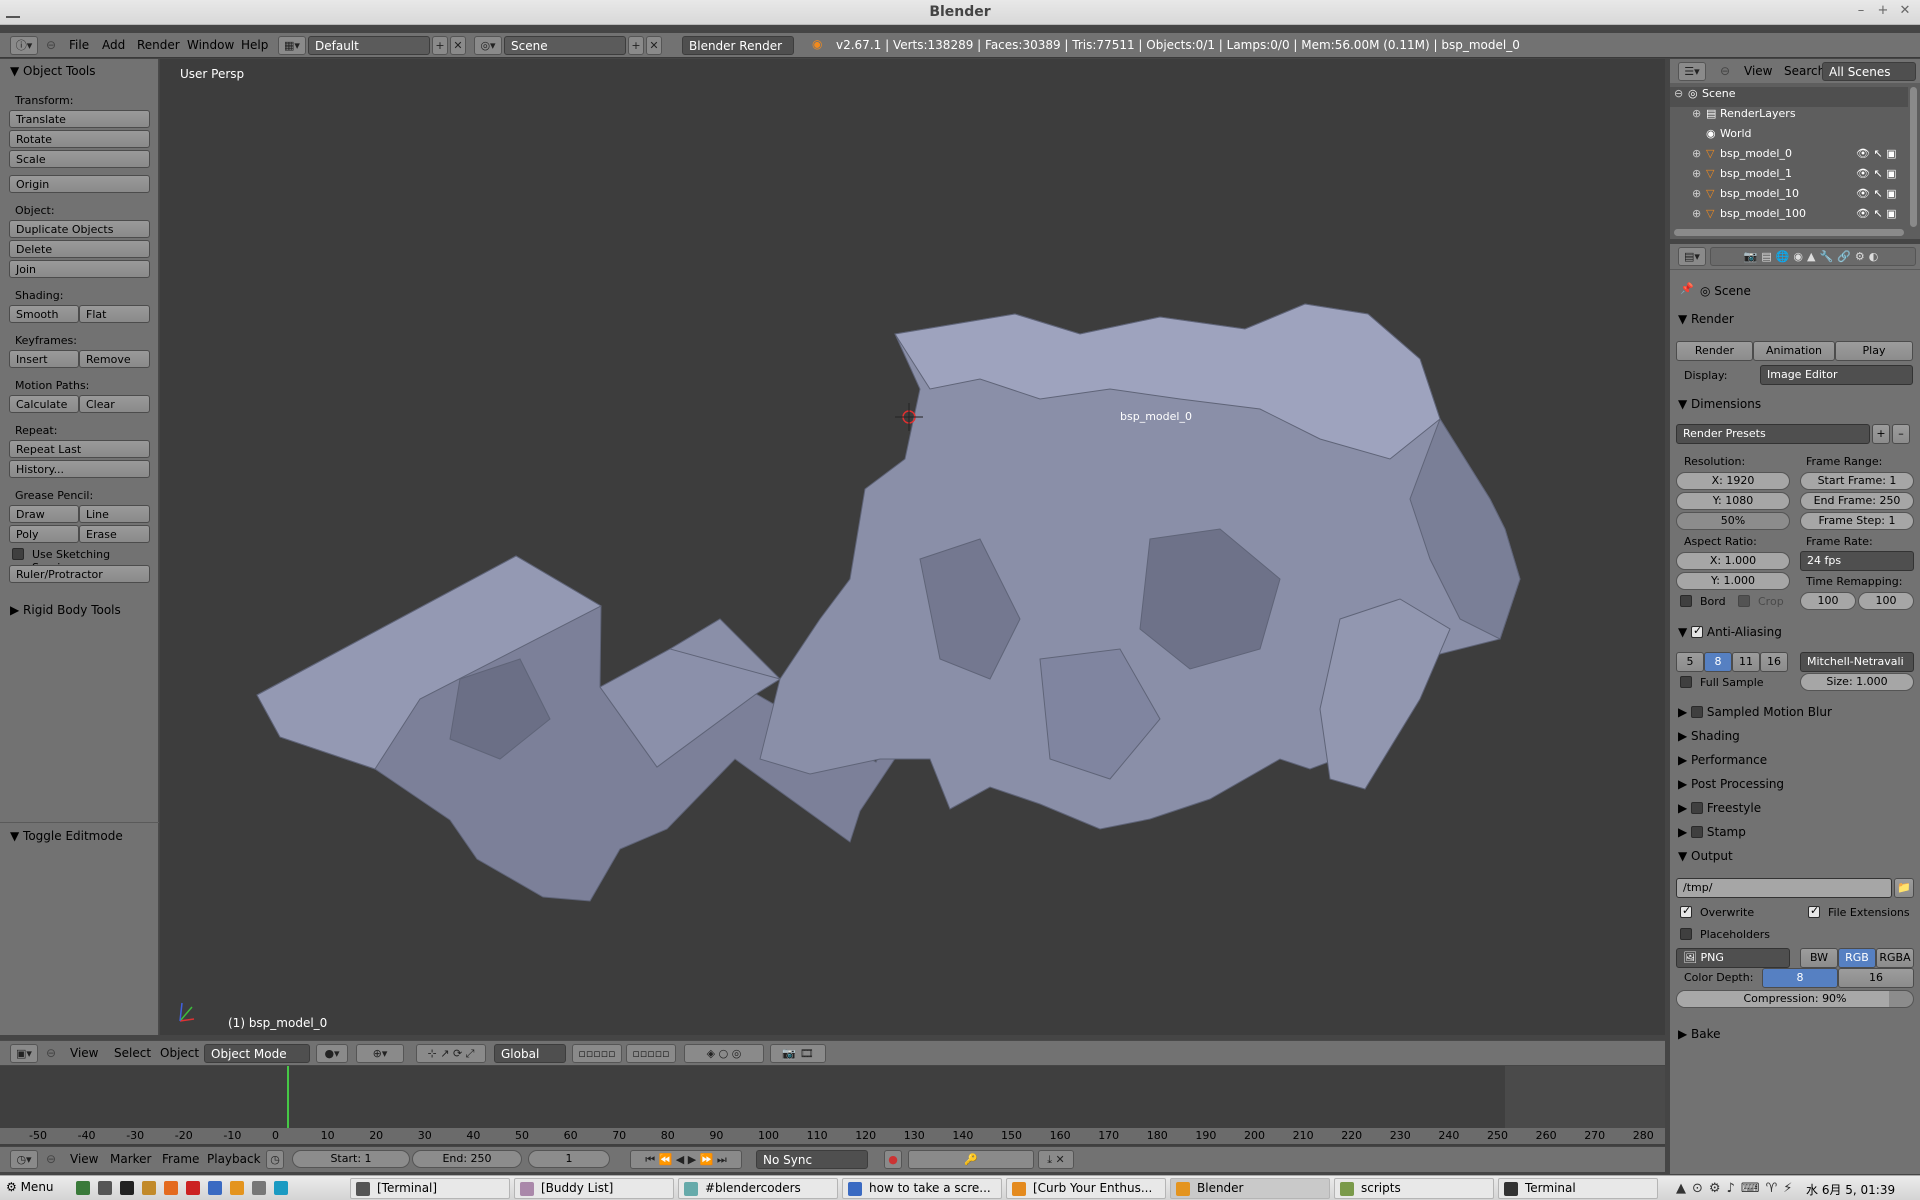 The image size is (1920, 1200). Describe the element at coordinates (430, 1188) in the screenshot. I see `task-terminal-1: [Terminal]` at that location.